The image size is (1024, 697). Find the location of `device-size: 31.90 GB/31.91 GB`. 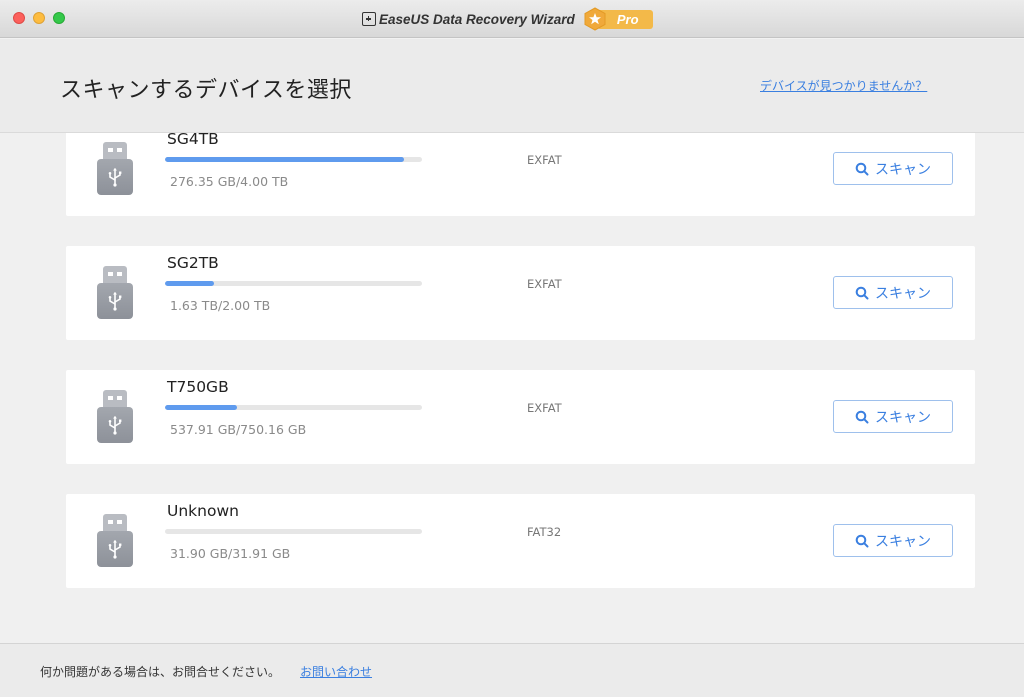

device-size: 31.90 GB/31.91 GB is located at coordinates (230, 553).